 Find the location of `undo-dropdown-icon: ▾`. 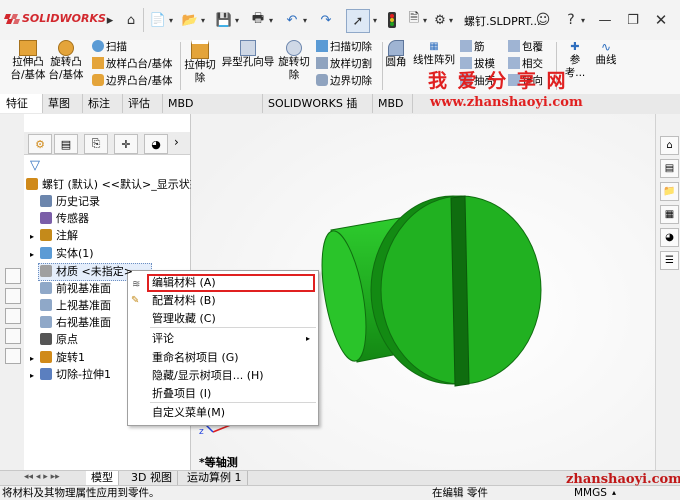

undo-dropdown-icon: ▾ is located at coordinates (305, 20).